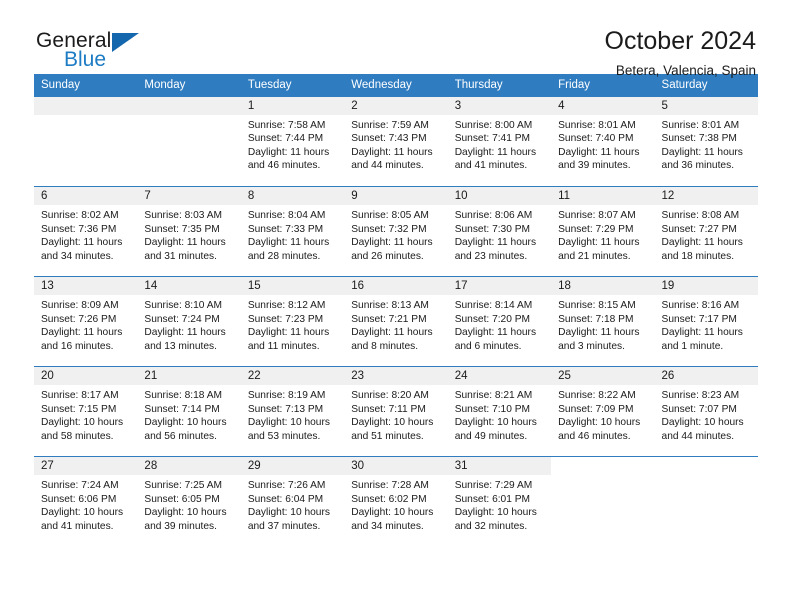  Describe the element at coordinates (603, 105) in the screenshot. I see `day-number: 4` at that location.